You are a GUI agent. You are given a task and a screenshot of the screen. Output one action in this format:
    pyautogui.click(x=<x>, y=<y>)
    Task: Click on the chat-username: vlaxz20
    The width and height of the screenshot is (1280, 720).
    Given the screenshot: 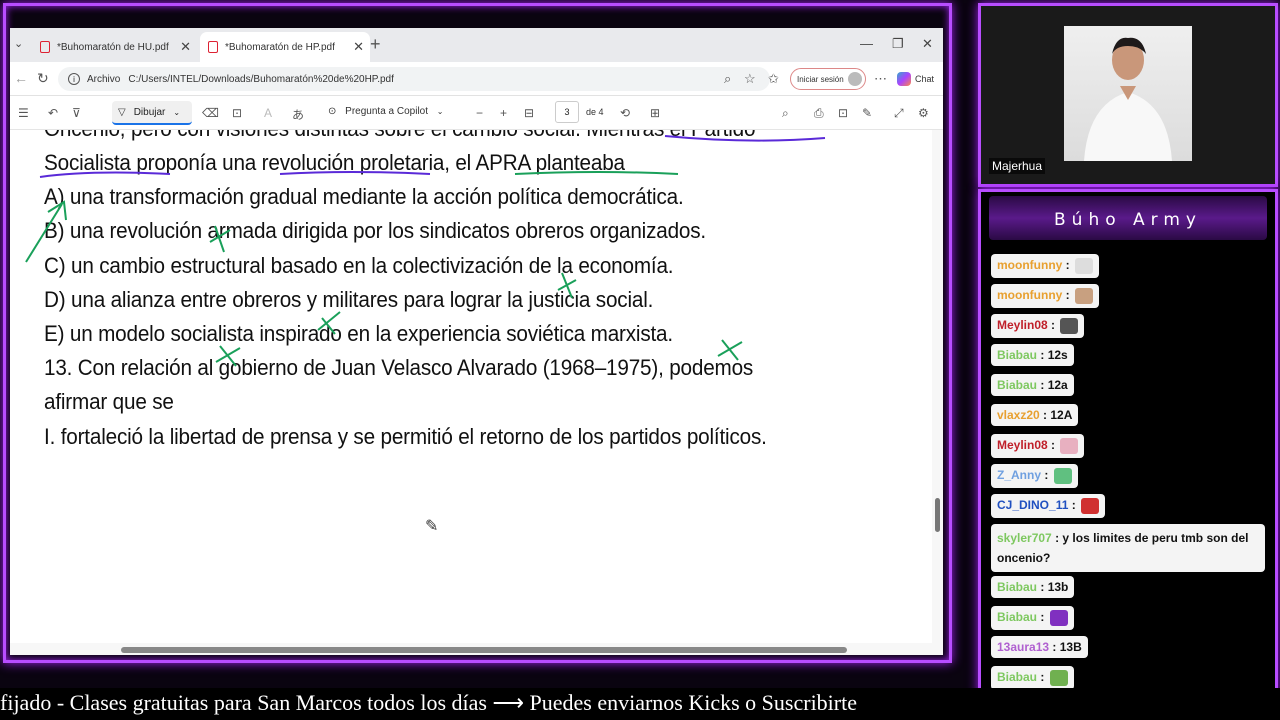 What is the action you would take?
    pyautogui.click(x=1018, y=415)
    